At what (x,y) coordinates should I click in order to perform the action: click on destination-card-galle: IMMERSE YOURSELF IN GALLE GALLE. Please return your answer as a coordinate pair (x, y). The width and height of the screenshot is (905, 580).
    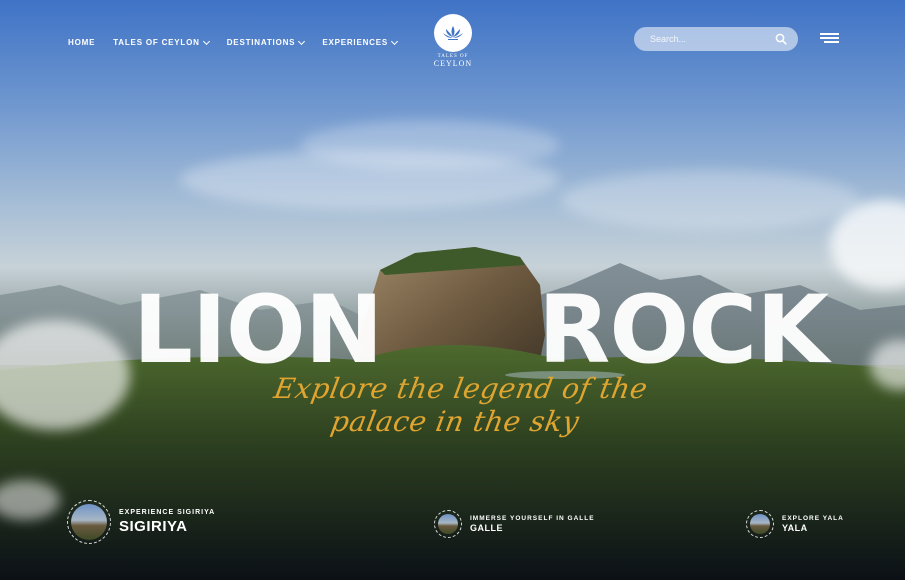
    Looking at the image, I should click on (514, 524).